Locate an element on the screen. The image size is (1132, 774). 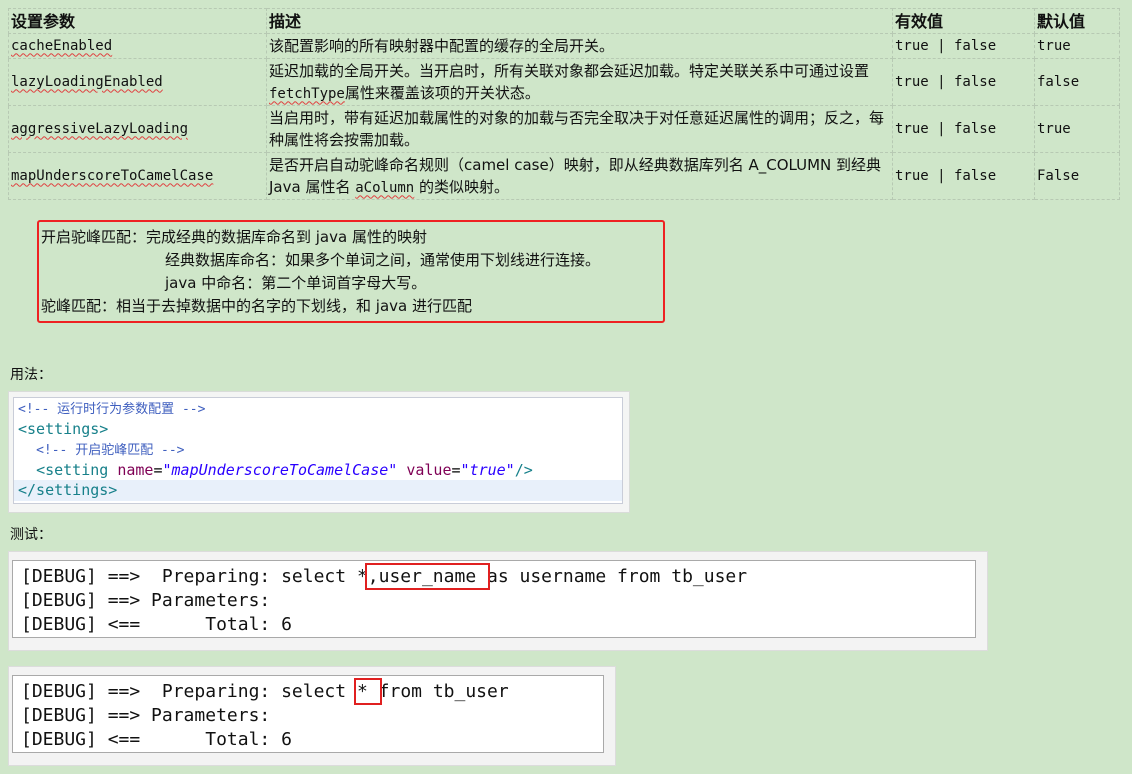
param-name: lazyLoadingEnabled is located at coordinates (137, 82).